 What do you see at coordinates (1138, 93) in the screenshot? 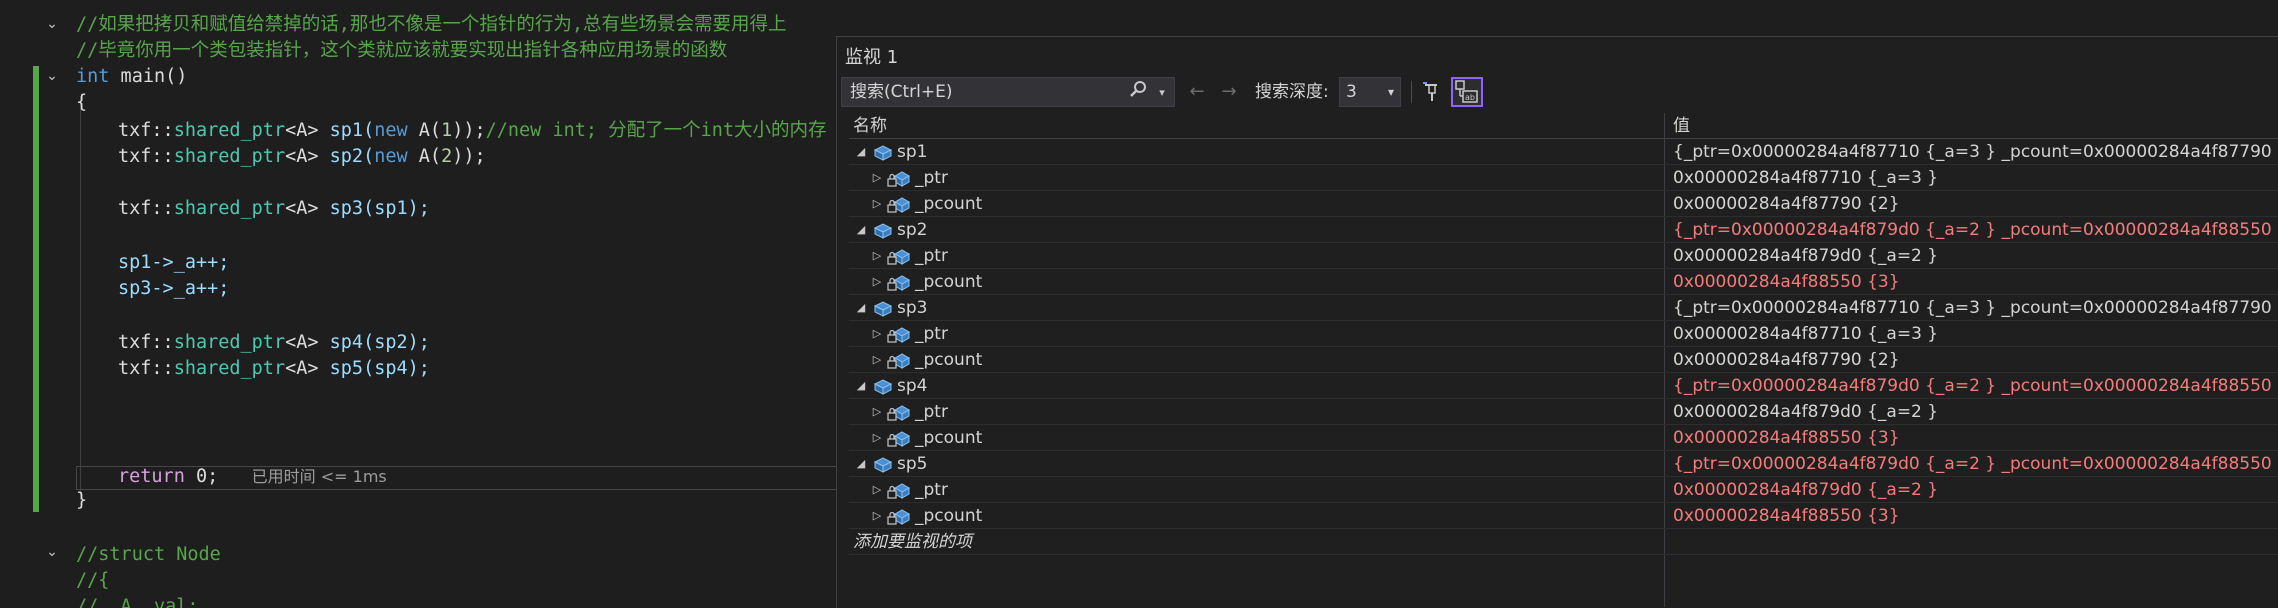
I see `search-icon` at bounding box center [1138, 93].